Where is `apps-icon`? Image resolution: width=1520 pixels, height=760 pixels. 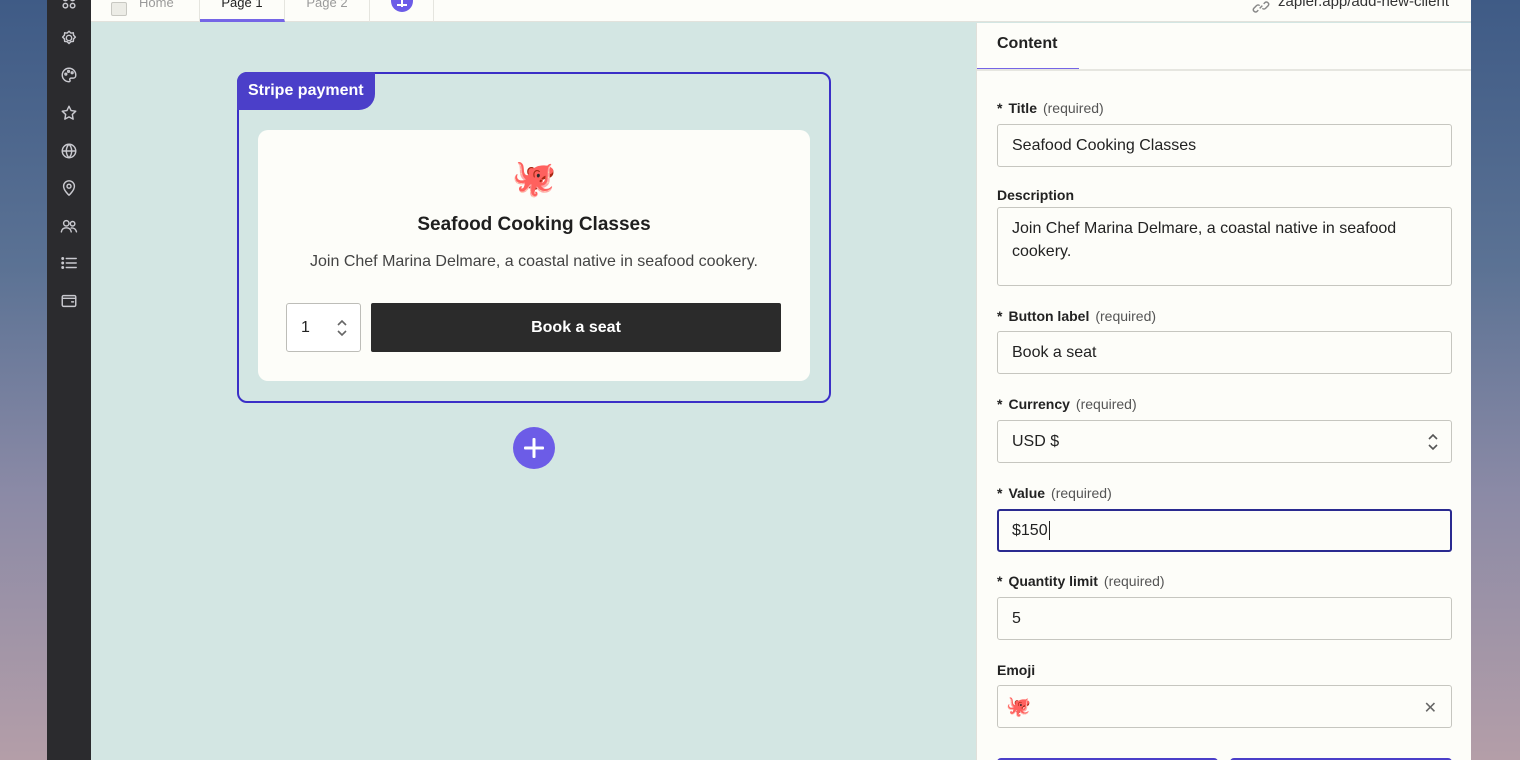 apps-icon is located at coordinates (69, 6).